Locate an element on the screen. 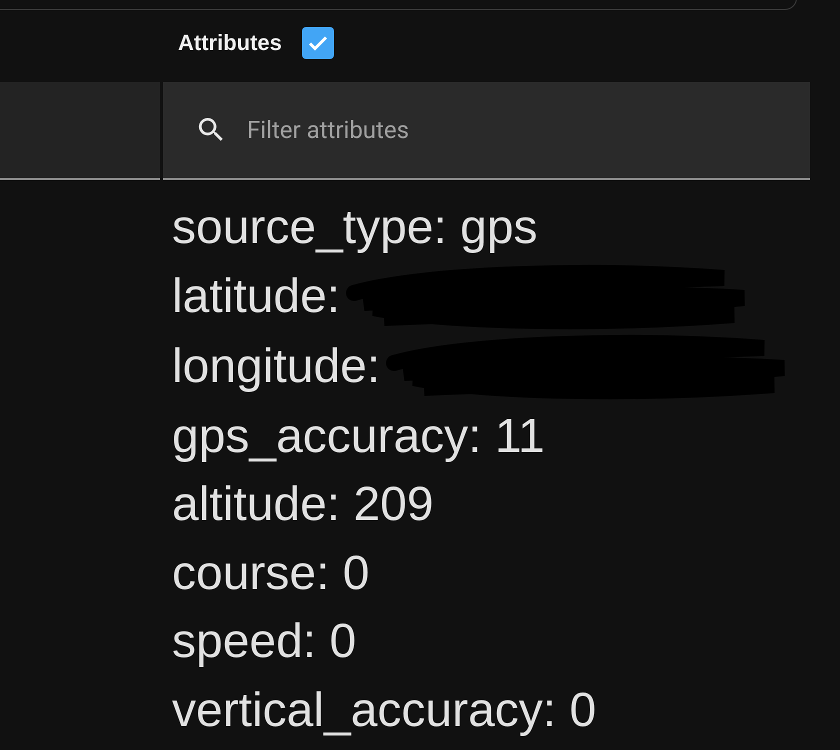 The height and width of the screenshot is (750, 840). filter-field: Filter attributes is located at coordinates (497, 130).